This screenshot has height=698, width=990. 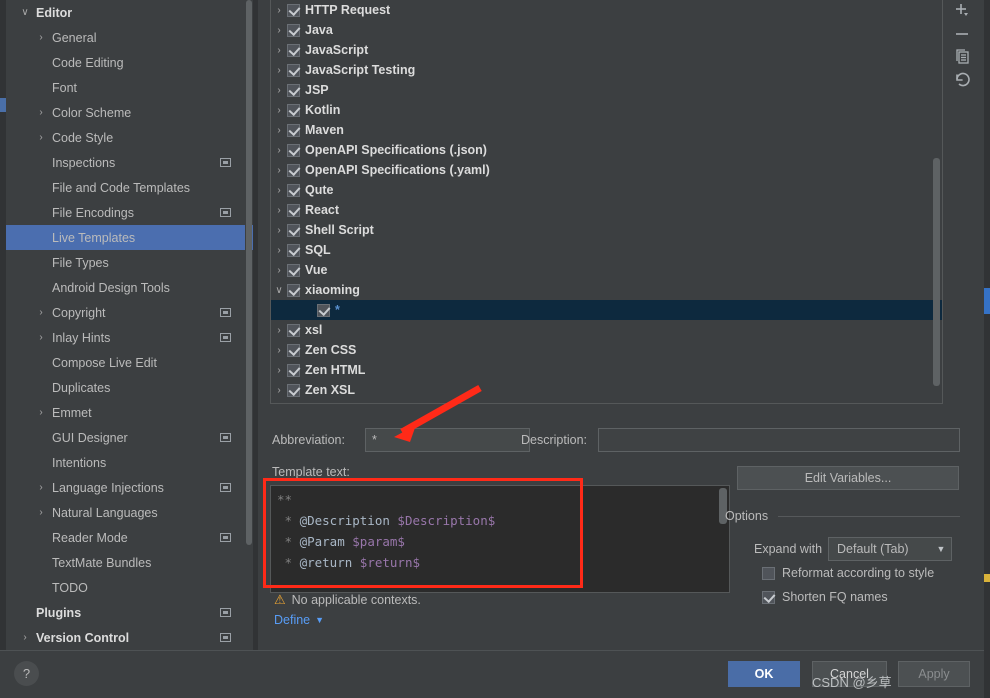 I want to click on reformat-checkbox, so click(x=768, y=573).